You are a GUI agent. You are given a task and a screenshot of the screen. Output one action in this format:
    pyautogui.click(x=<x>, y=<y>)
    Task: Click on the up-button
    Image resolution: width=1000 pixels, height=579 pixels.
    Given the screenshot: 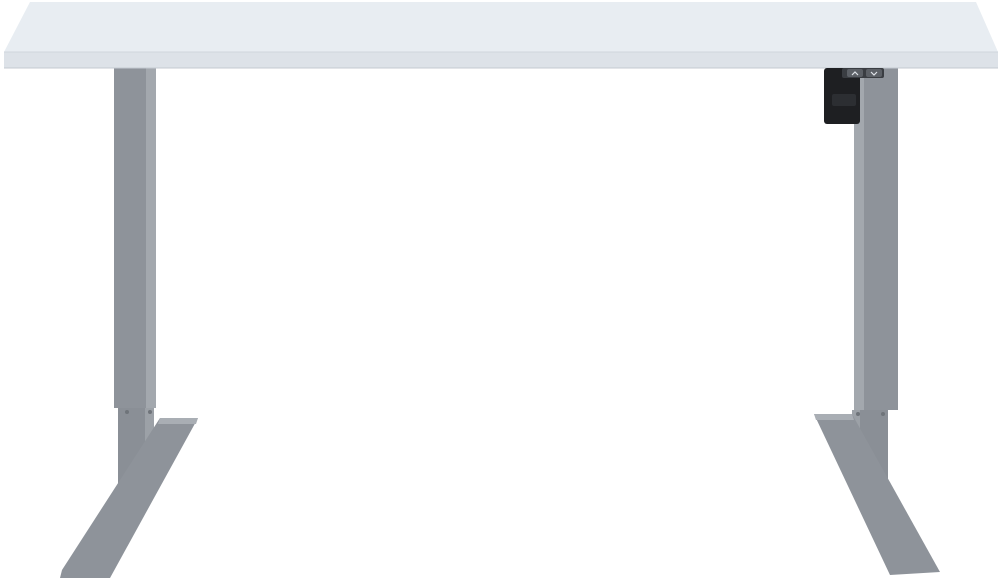 What is the action you would take?
    pyautogui.click(x=855, y=73)
    